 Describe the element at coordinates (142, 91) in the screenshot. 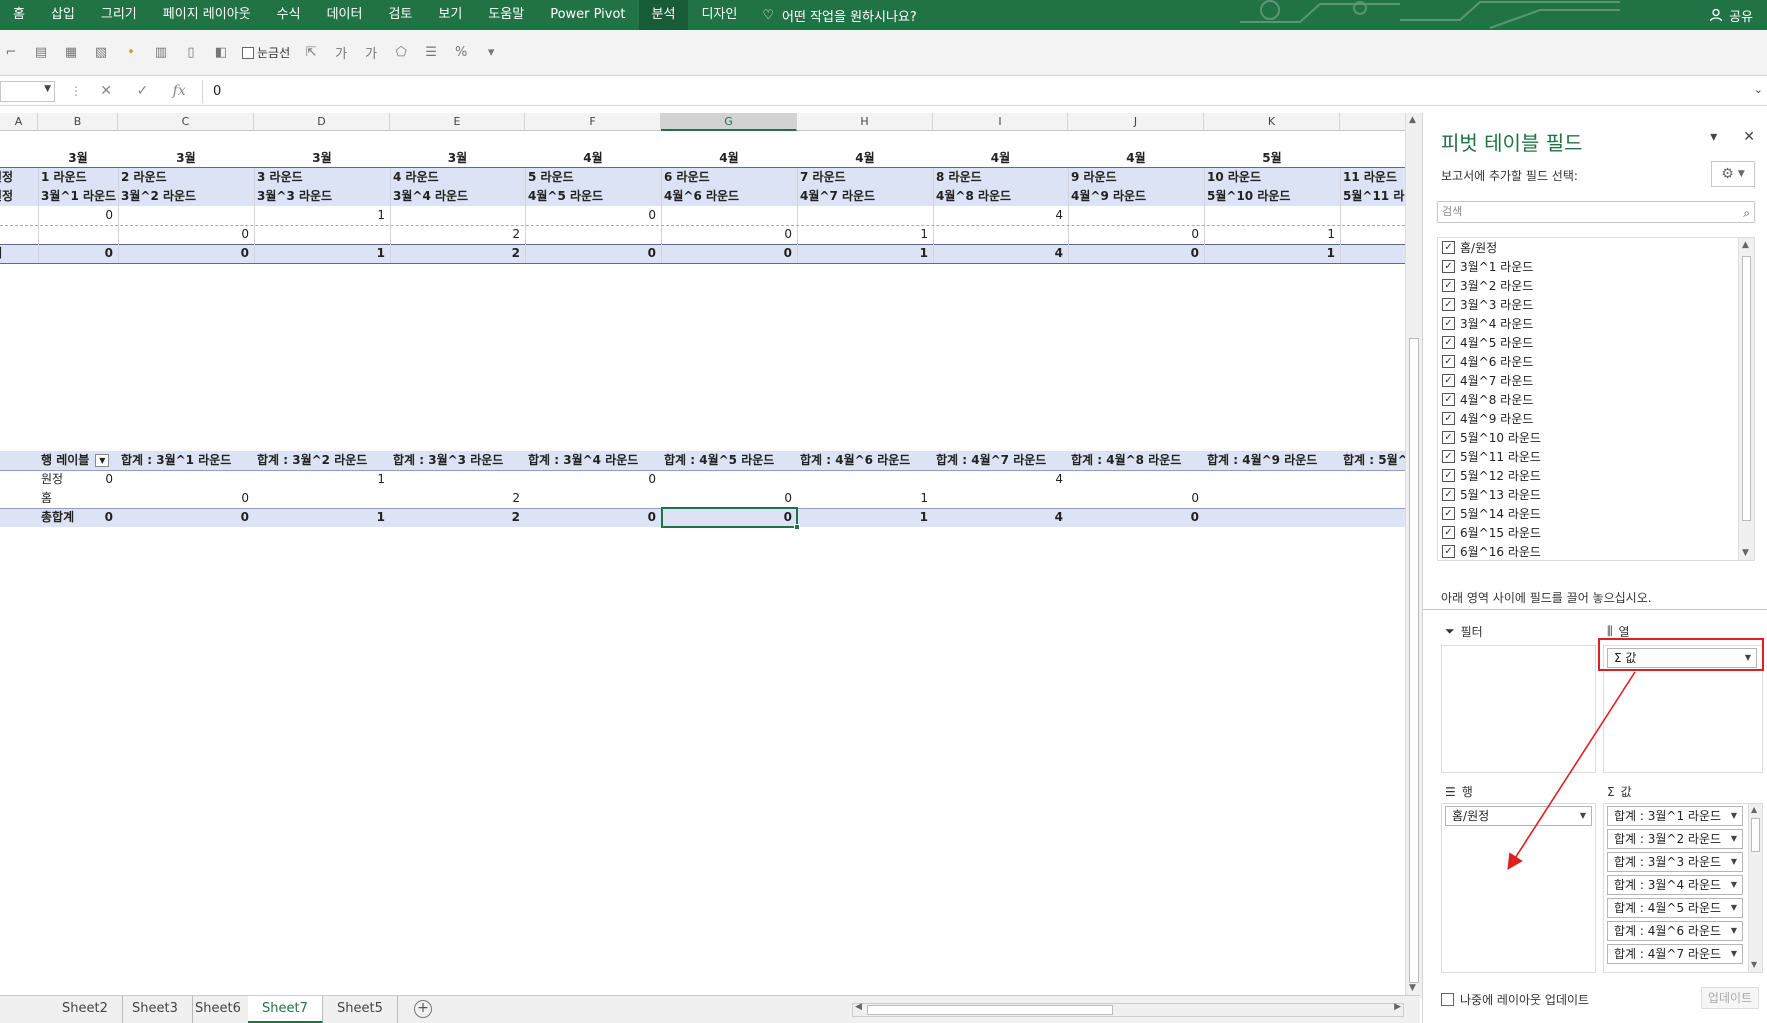

I see `confirm-icon: ✓` at that location.